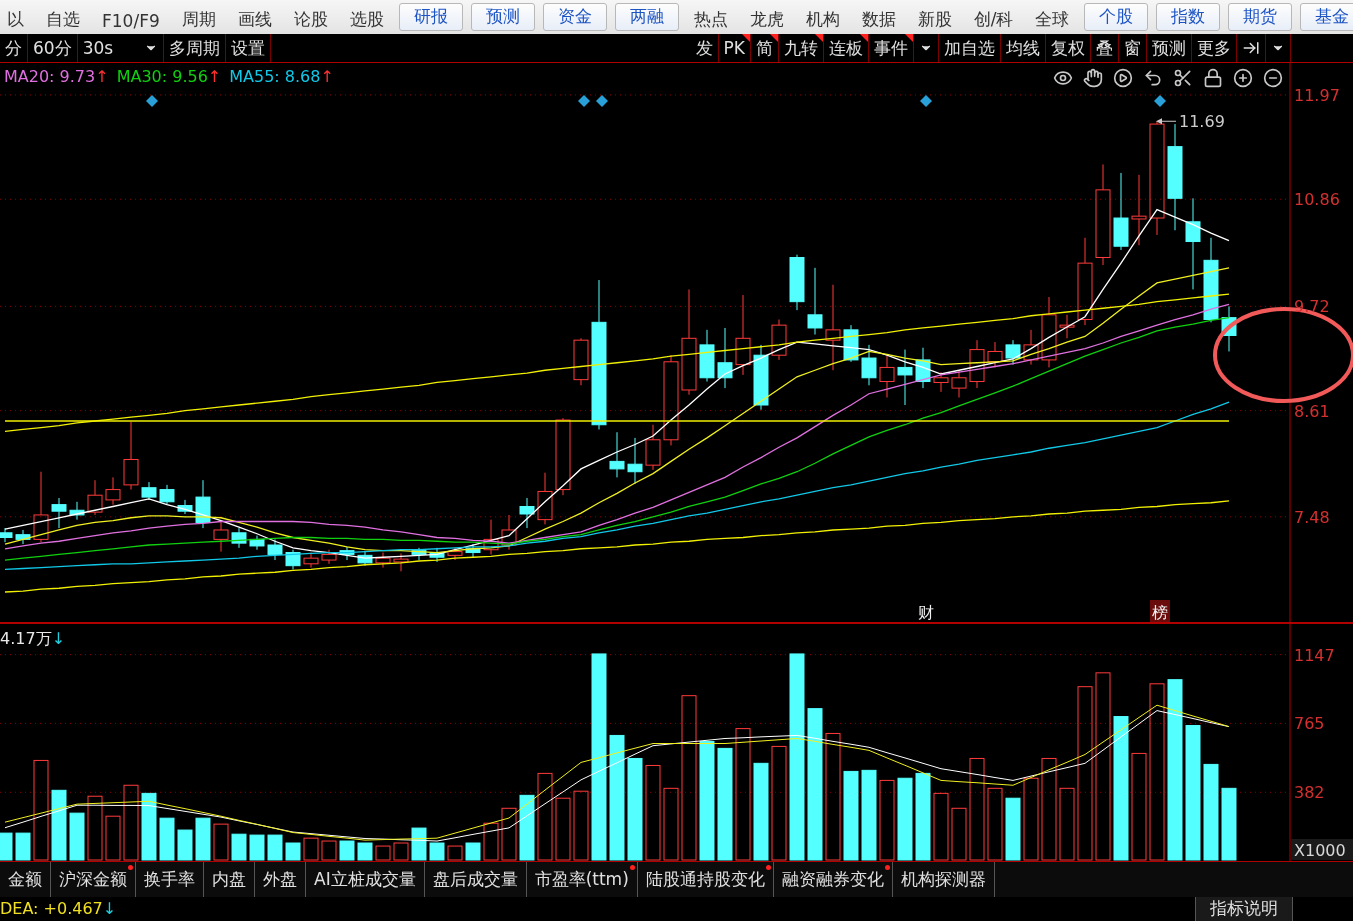 This screenshot has width=1353, height=921. What do you see at coordinates (198, 19) in the screenshot?
I see `toolbar-item: 周期` at bounding box center [198, 19].